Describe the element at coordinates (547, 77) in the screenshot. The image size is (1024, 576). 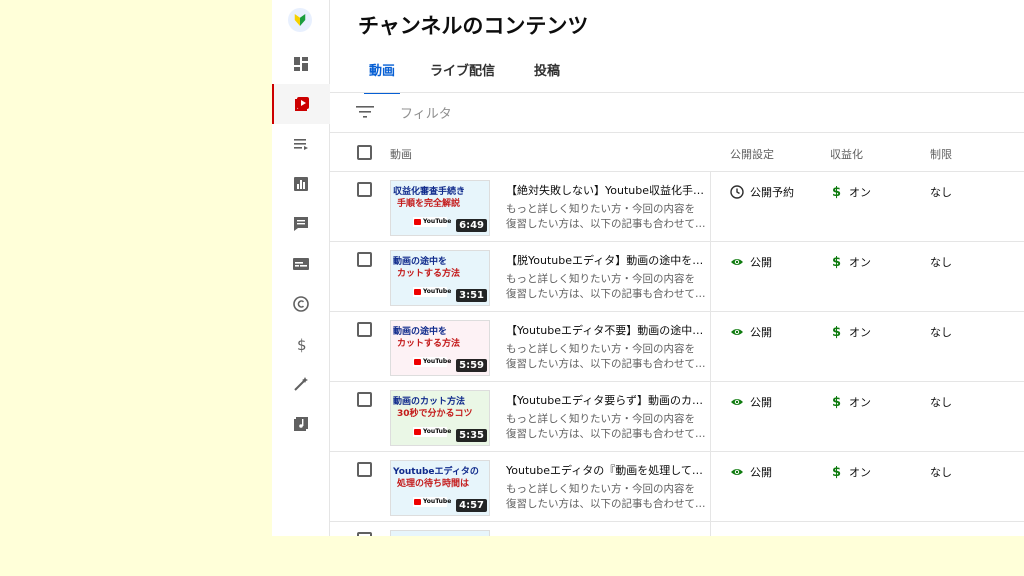
I see `tab-posts: 投稿` at that location.